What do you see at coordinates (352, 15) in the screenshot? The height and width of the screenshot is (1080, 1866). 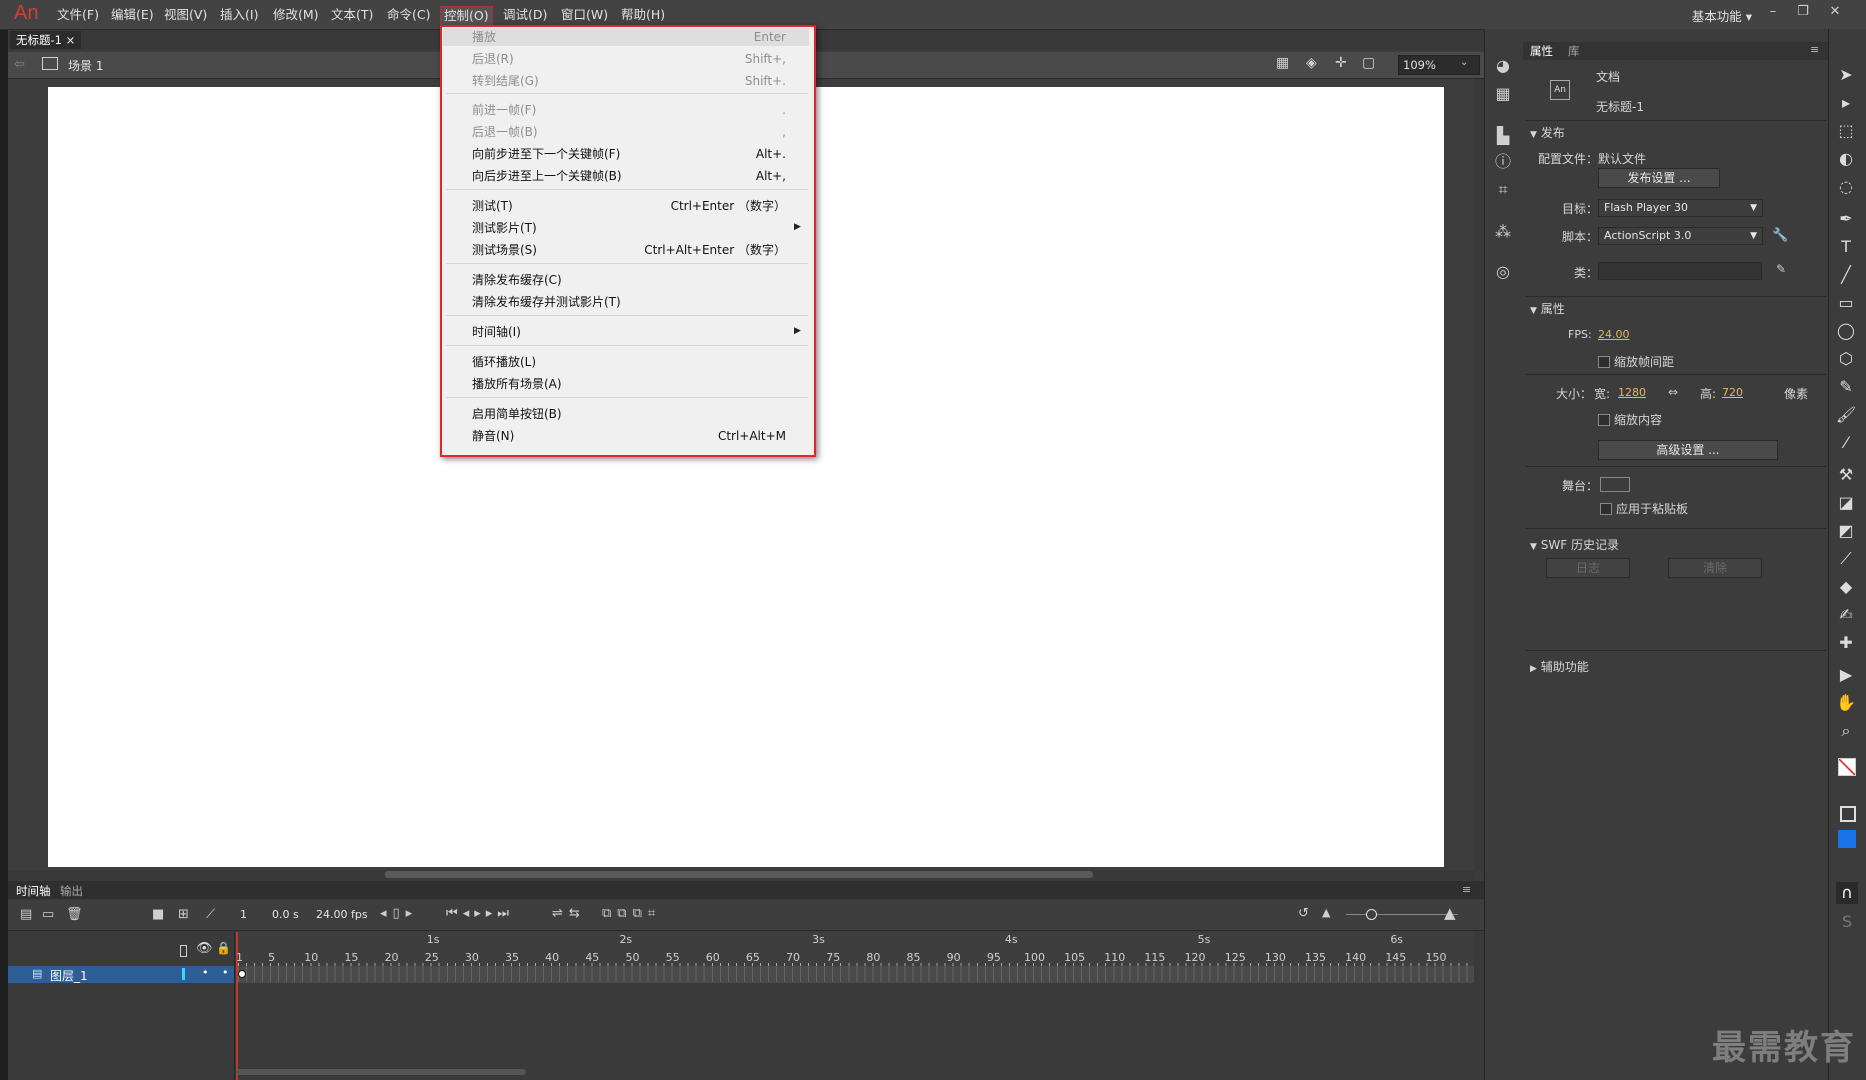 I see `menu-text: 文本(T)` at bounding box center [352, 15].